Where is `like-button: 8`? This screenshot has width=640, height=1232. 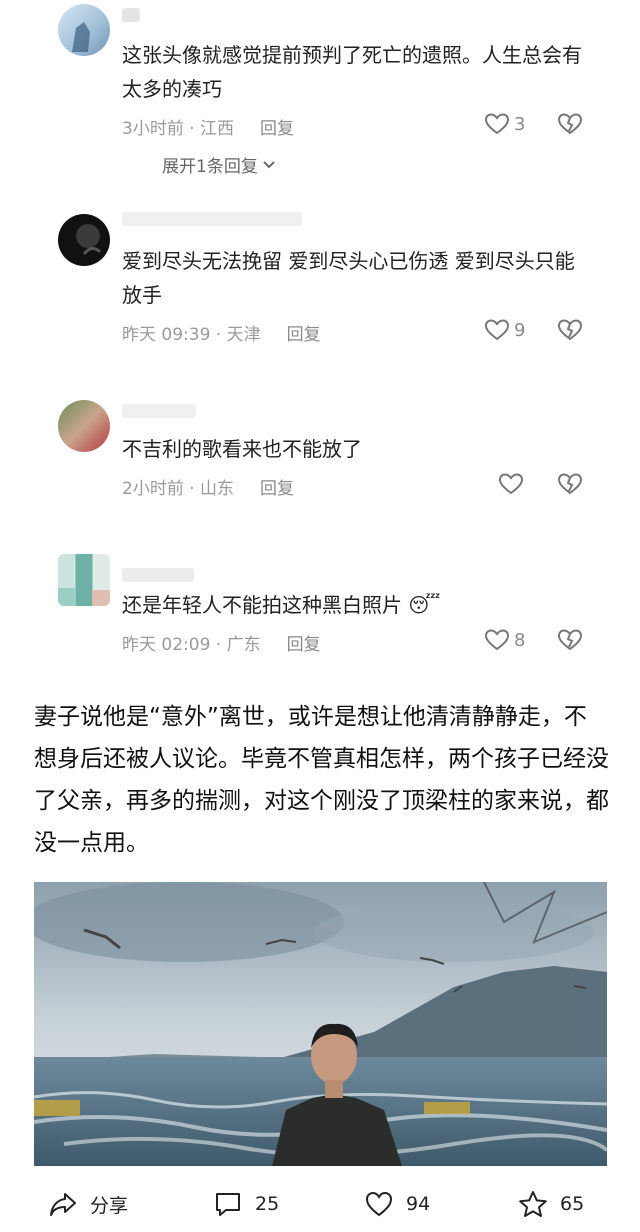
like-button: 8 is located at coordinates (504, 640).